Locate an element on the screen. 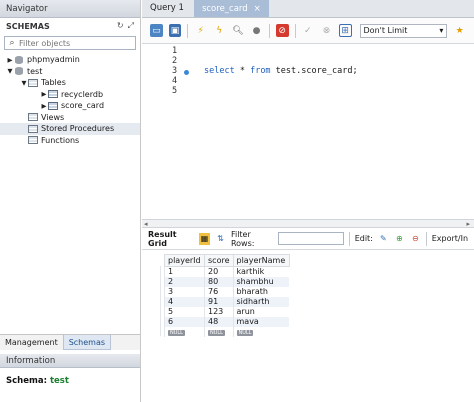  table-row: 6 48 mava is located at coordinates (226, 321).